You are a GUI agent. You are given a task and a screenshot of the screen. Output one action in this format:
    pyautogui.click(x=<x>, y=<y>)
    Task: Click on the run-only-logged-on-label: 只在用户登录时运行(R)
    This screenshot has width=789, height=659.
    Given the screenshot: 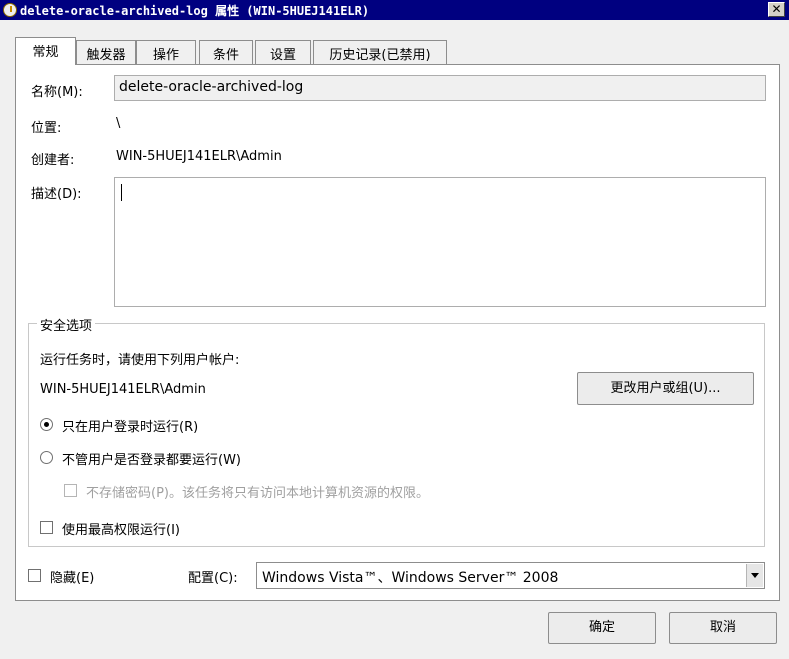 What is the action you would take?
    pyautogui.click(x=130, y=427)
    